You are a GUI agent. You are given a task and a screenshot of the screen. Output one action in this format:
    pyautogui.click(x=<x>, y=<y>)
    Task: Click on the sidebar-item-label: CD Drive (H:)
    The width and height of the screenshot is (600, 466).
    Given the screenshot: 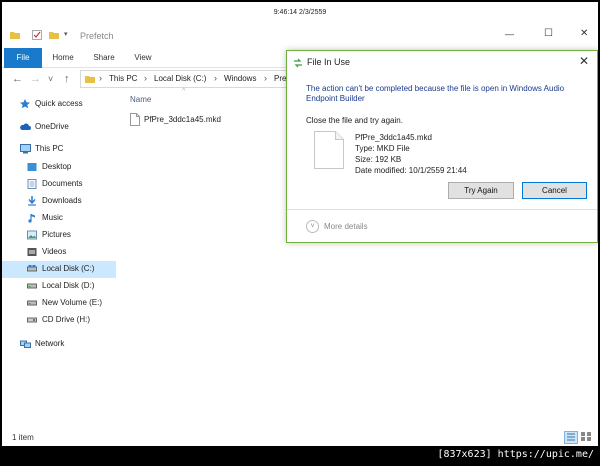 What is the action you would take?
    pyautogui.click(x=66, y=319)
    